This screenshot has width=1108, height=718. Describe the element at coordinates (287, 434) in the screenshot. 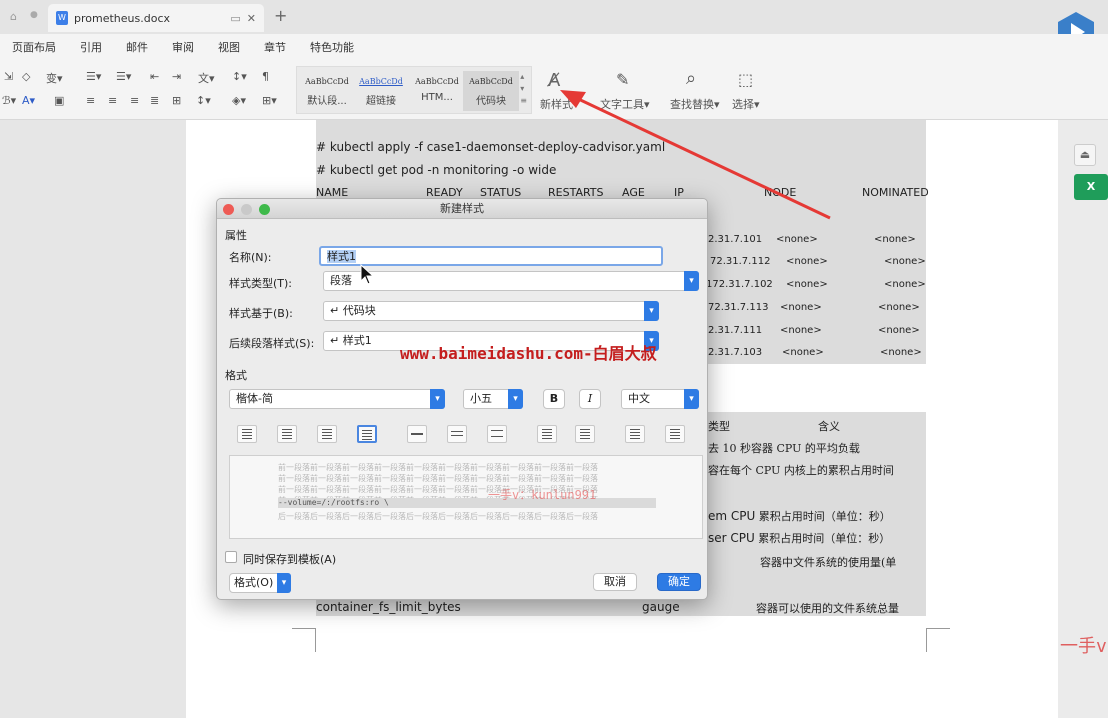

I see `align-center-icon` at that location.